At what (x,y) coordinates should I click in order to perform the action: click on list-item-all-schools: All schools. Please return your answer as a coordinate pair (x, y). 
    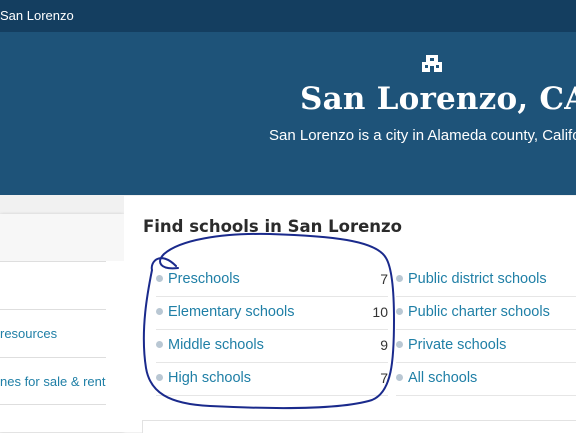
    Looking at the image, I should click on (486, 379).